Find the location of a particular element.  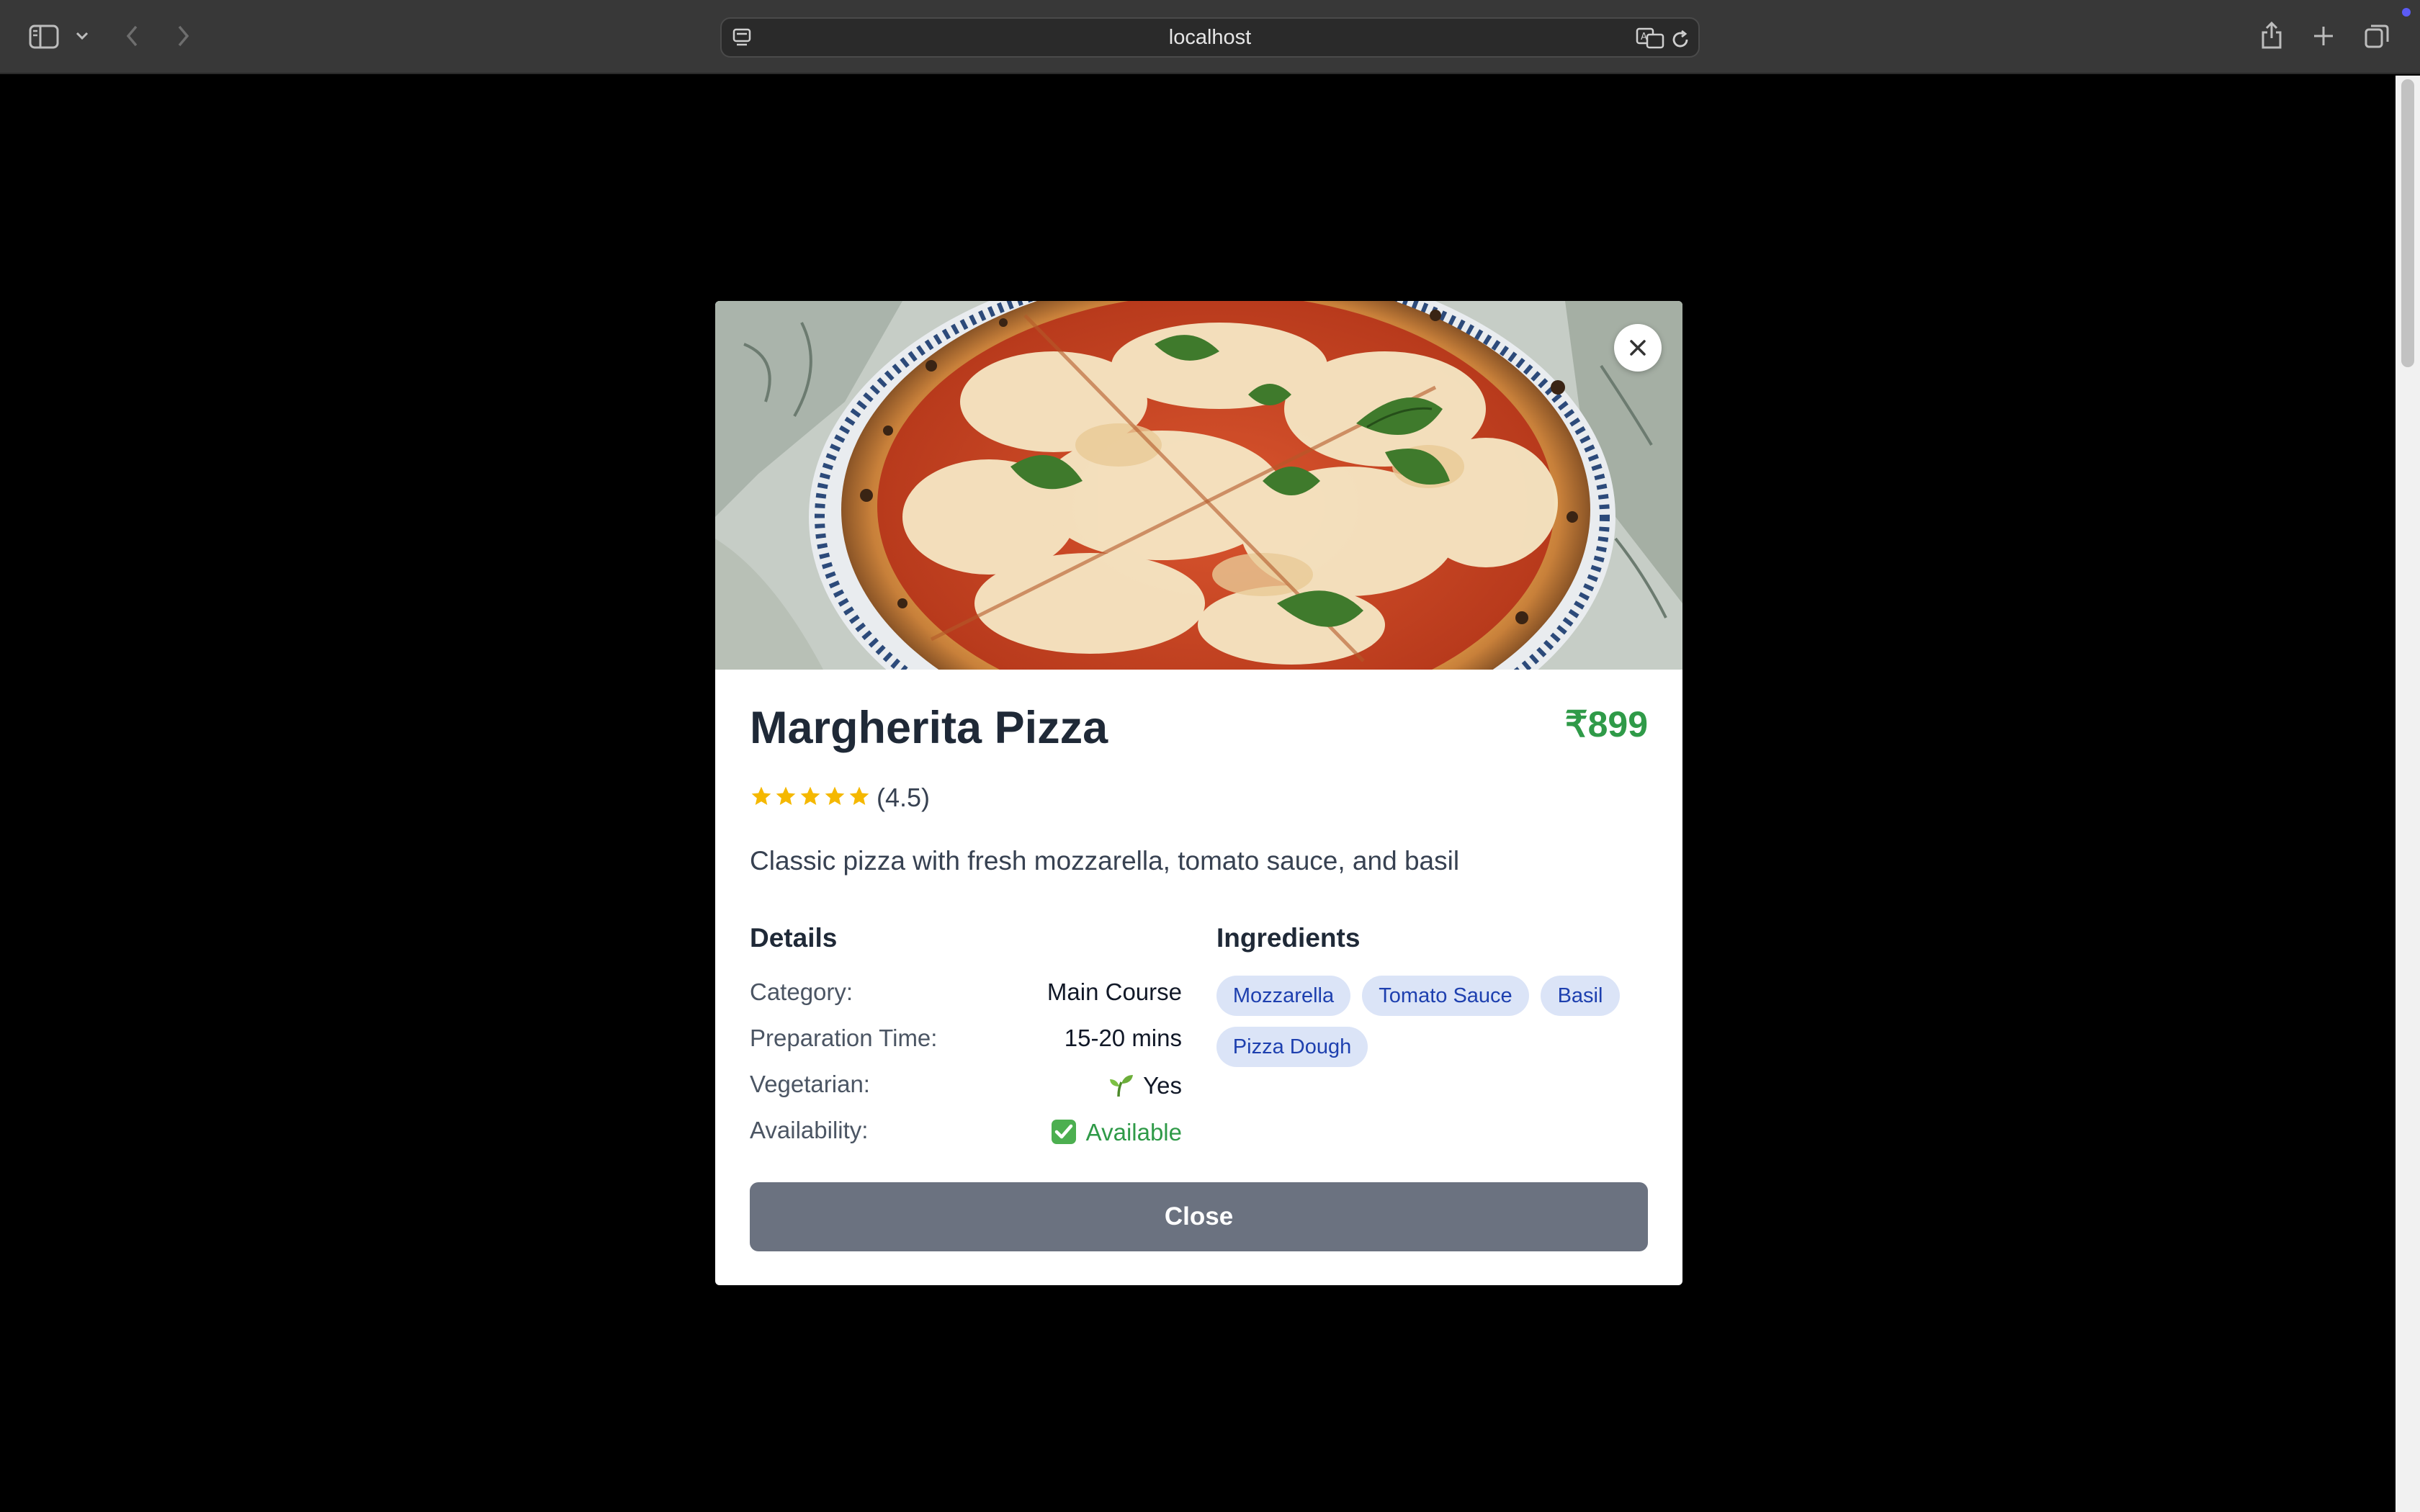

reload-icon is located at coordinates (1680, 39).